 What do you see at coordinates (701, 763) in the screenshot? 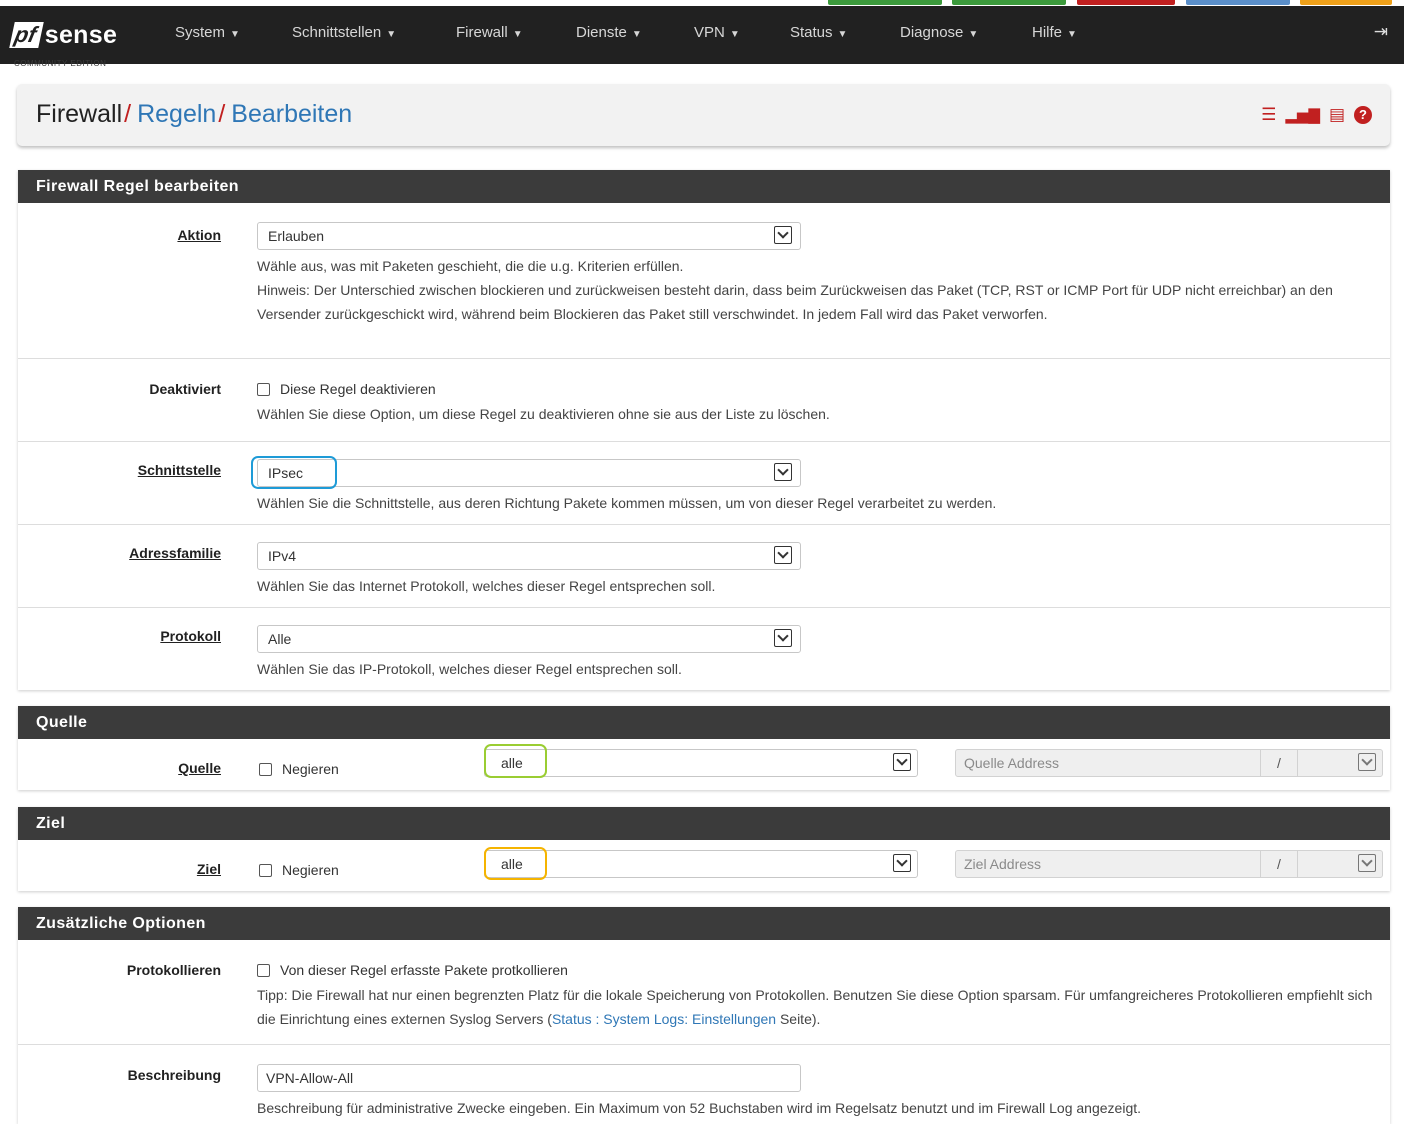
I see `source-type-select: alle` at bounding box center [701, 763].